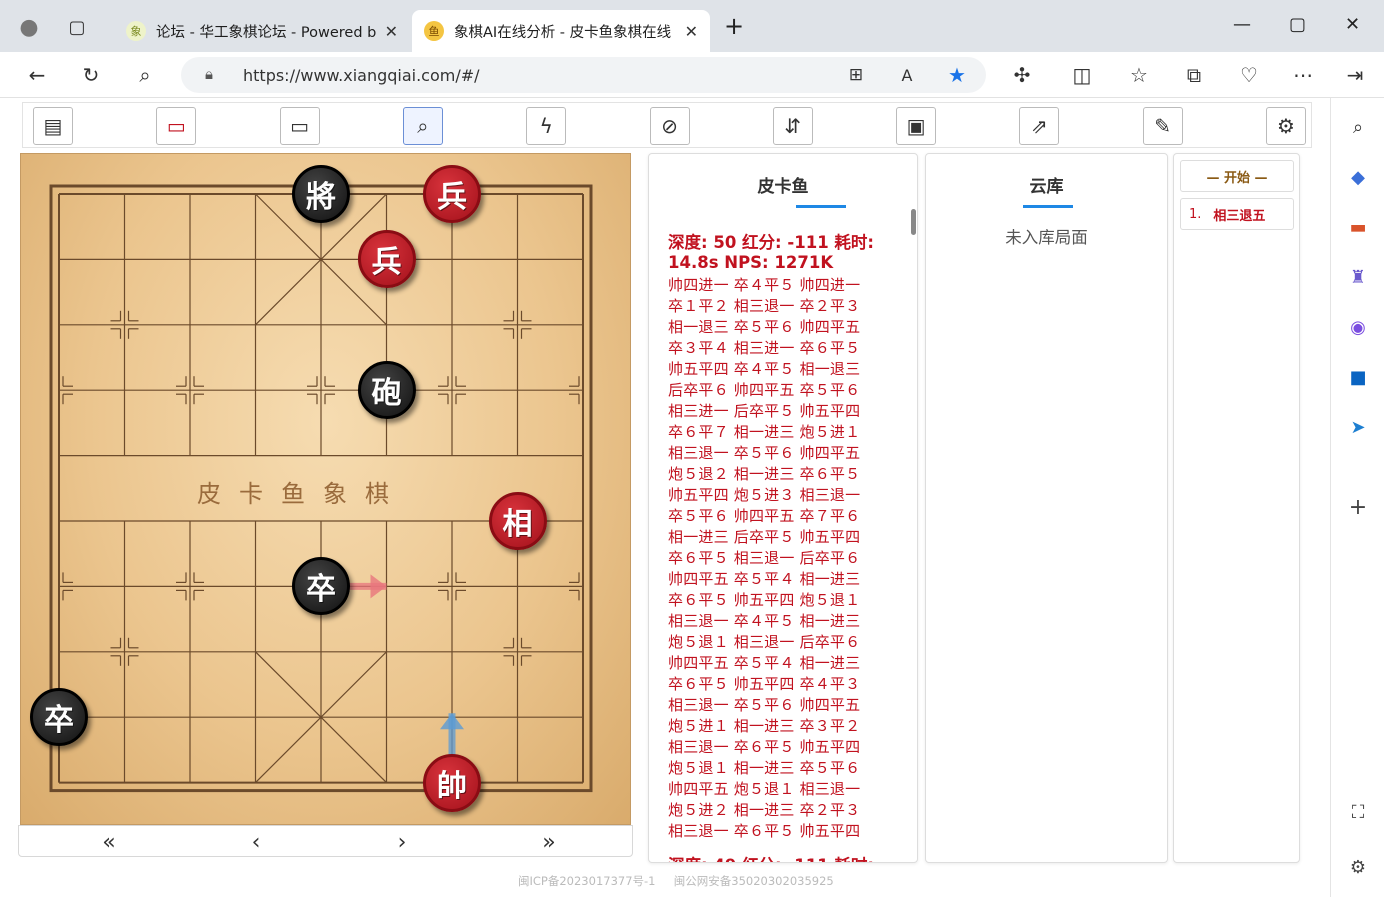  I want to click on app-toolbar: ▤ ▭ ▭ ⌕ ϟ ⊘ ⇵ ▣ ⇗ ✎ ⚙, so click(667, 125).